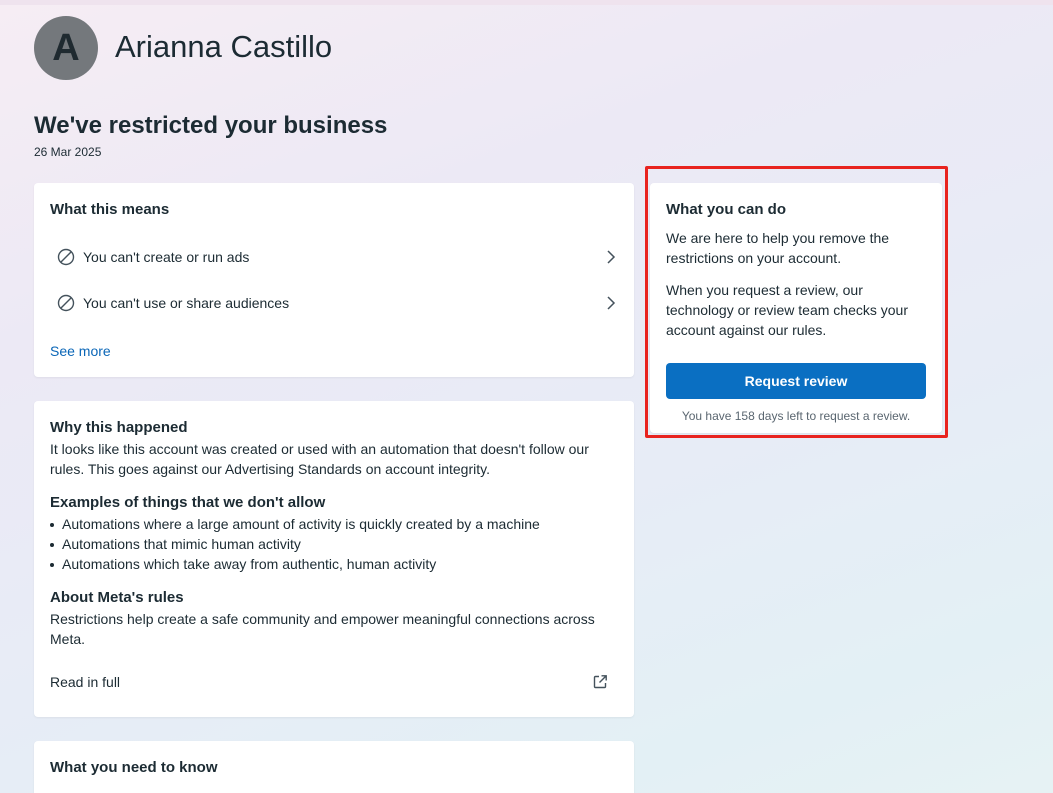 This screenshot has height=793, width=1053. I want to click on examples-heading: Examples of things that we don't allow, so click(188, 502).